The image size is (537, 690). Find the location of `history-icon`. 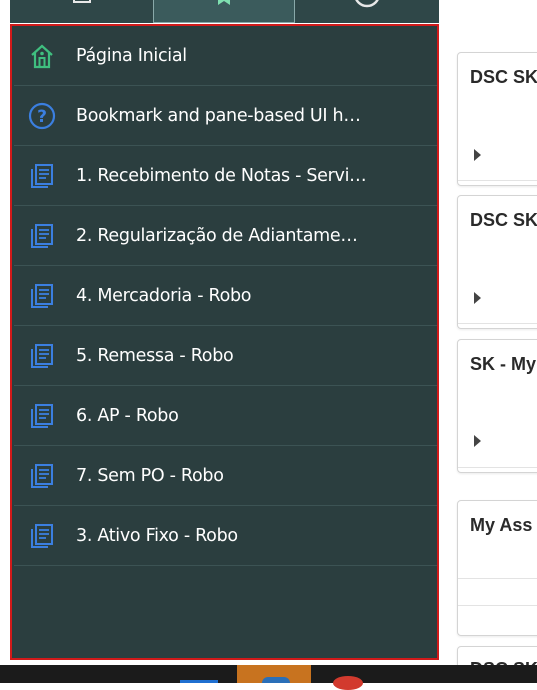

history-icon is located at coordinates (367, 4).